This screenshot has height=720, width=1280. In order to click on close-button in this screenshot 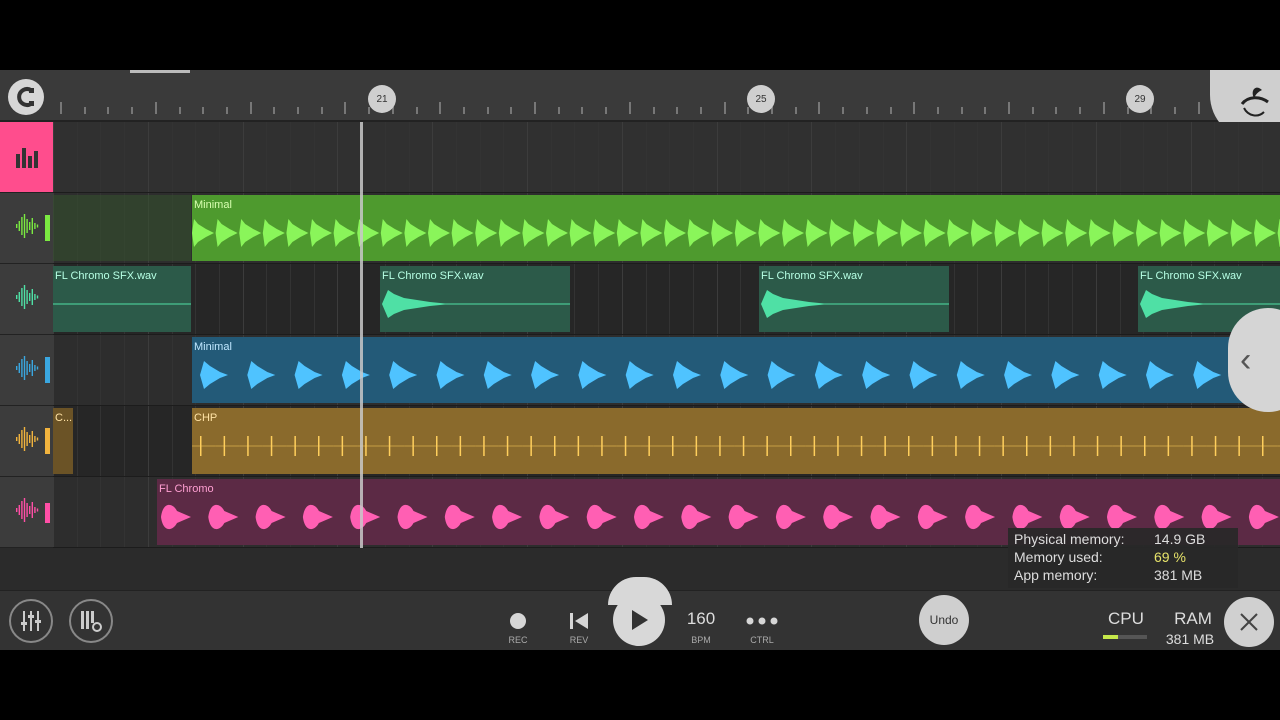, I will do `click(1249, 622)`.